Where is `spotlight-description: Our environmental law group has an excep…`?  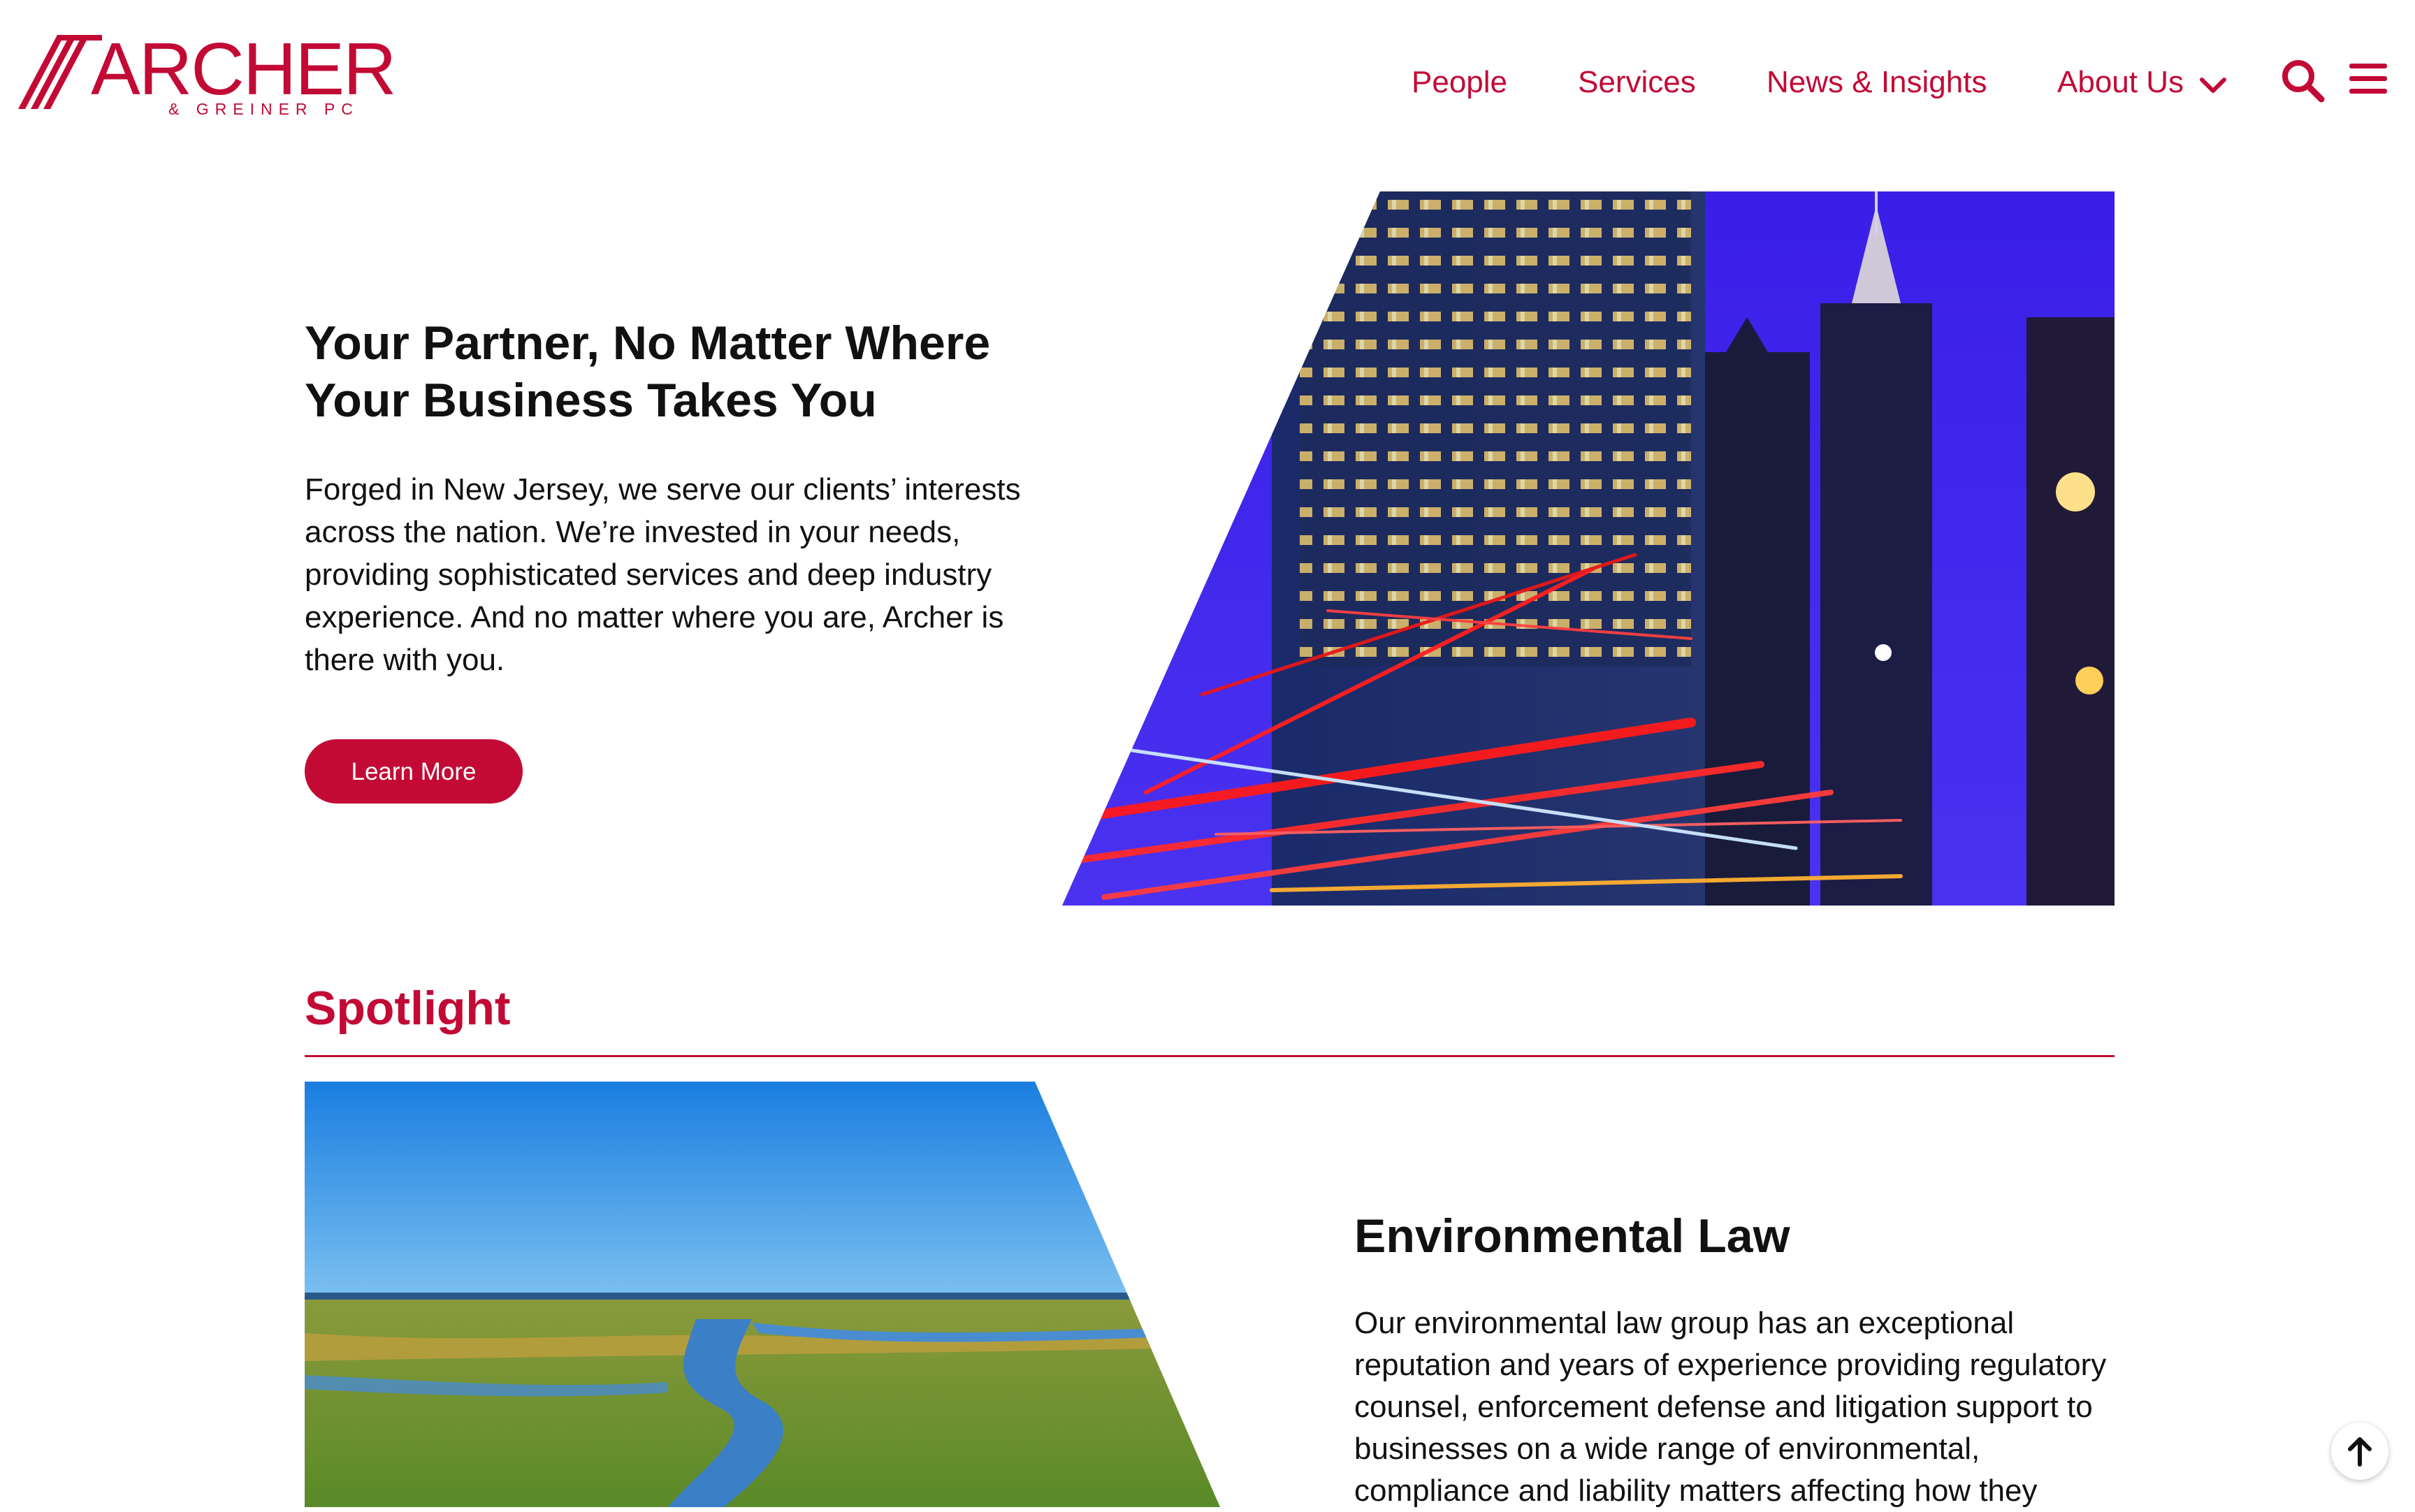
spotlight-description: Our environmental law group has an excep… is located at coordinates (1731, 1407).